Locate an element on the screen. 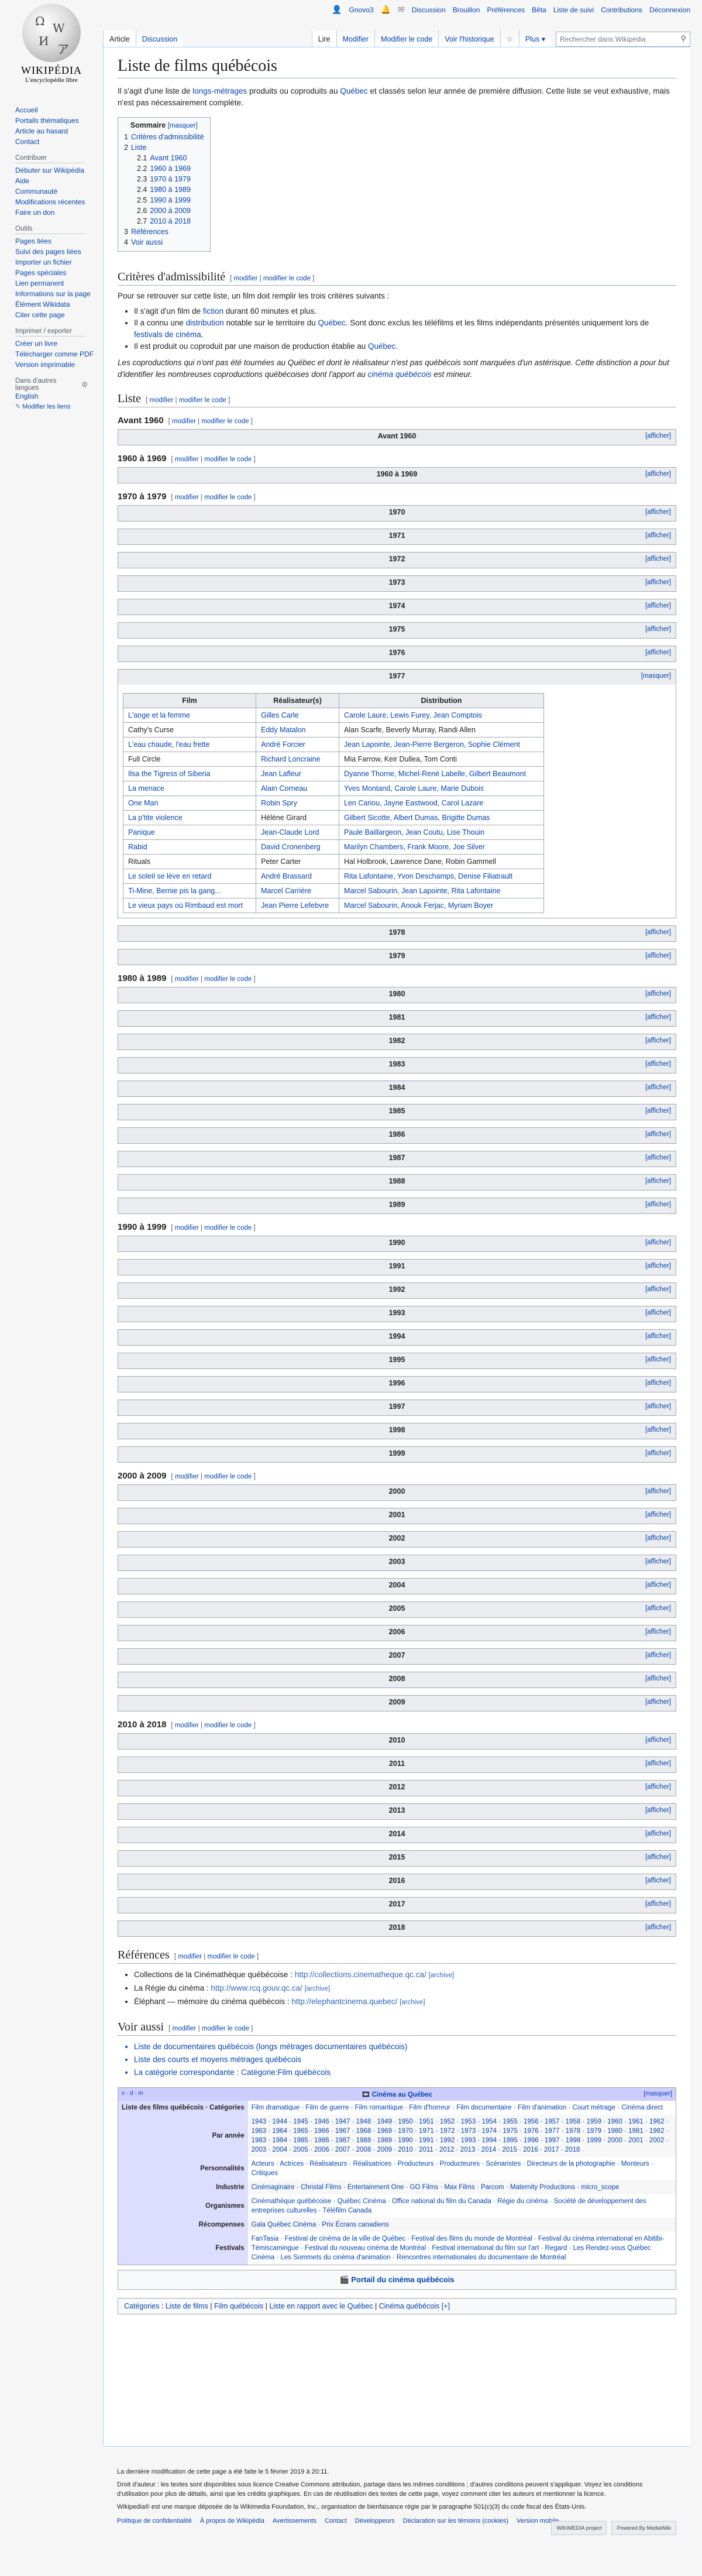 Image resolution: width=702 pixels, height=2576 pixels. sidebar-item-upload: Importer un fichier is located at coordinates (57, 262).